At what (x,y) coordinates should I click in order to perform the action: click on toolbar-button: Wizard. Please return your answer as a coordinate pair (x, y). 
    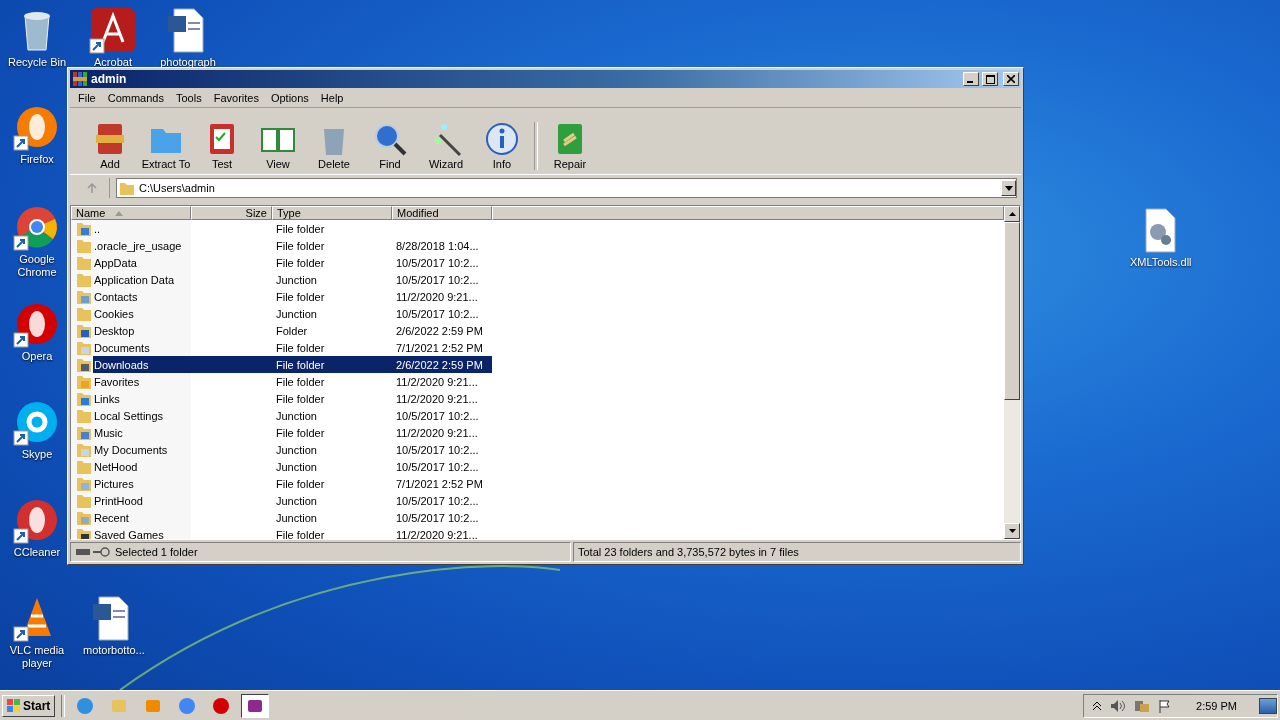
    Looking at the image, I should click on (446, 145).